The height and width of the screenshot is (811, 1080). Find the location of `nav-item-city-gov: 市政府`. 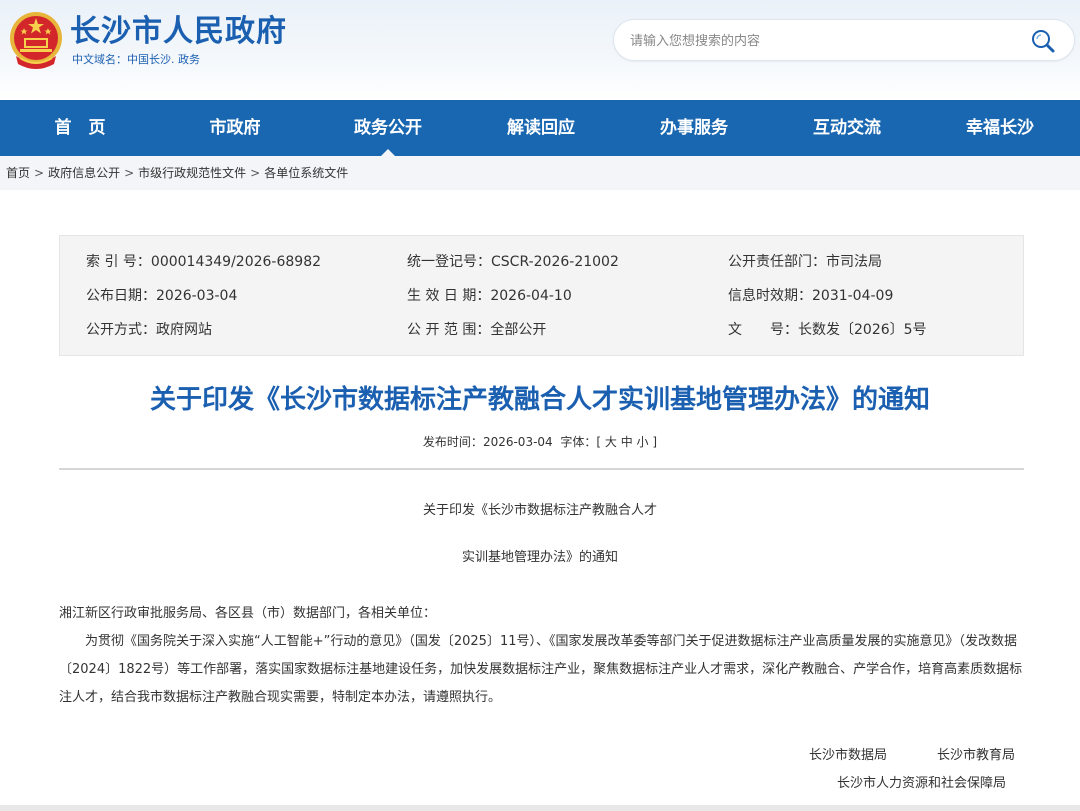

nav-item-city-gov: 市政府 is located at coordinates (235, 128).